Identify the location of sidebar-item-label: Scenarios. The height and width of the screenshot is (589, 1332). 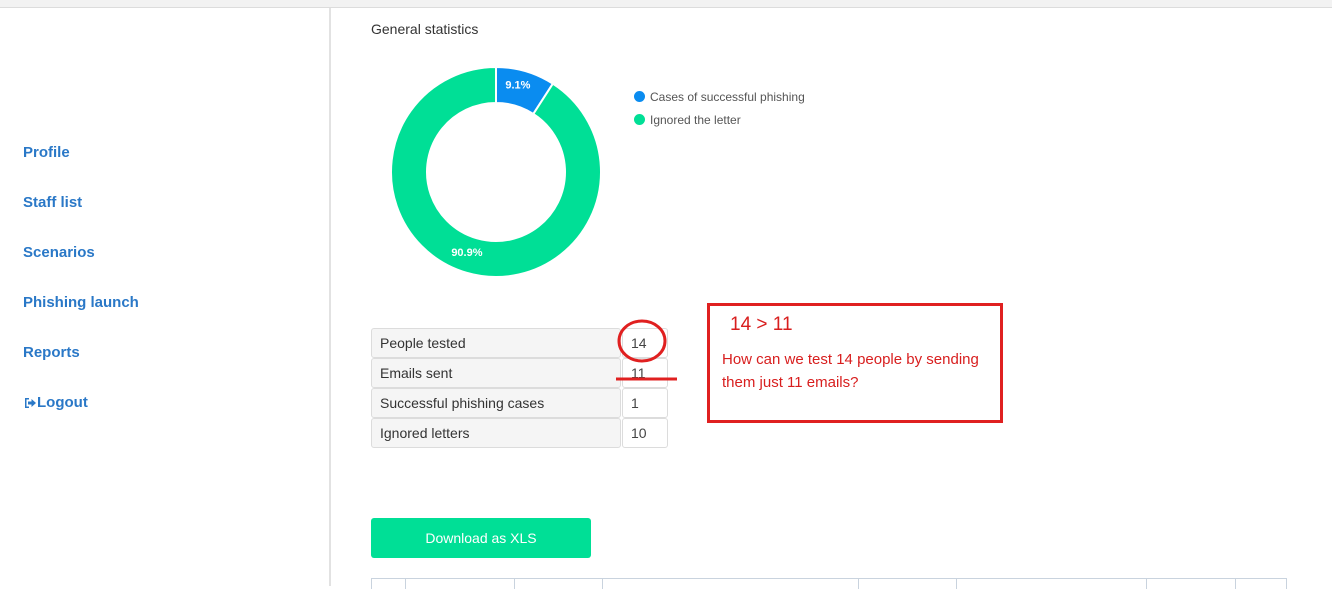
(59, 252).